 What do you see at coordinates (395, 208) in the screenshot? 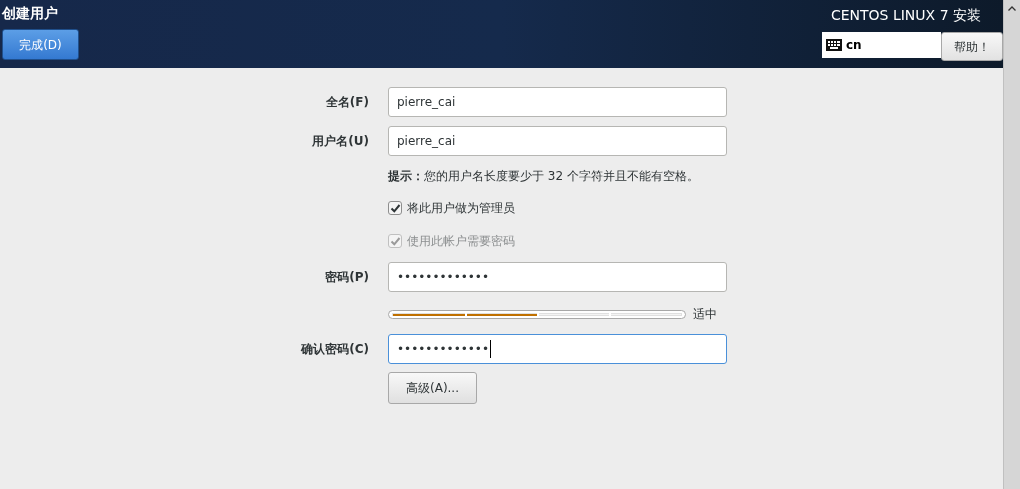
I see `checkbox` at bounding box center [395, 208].